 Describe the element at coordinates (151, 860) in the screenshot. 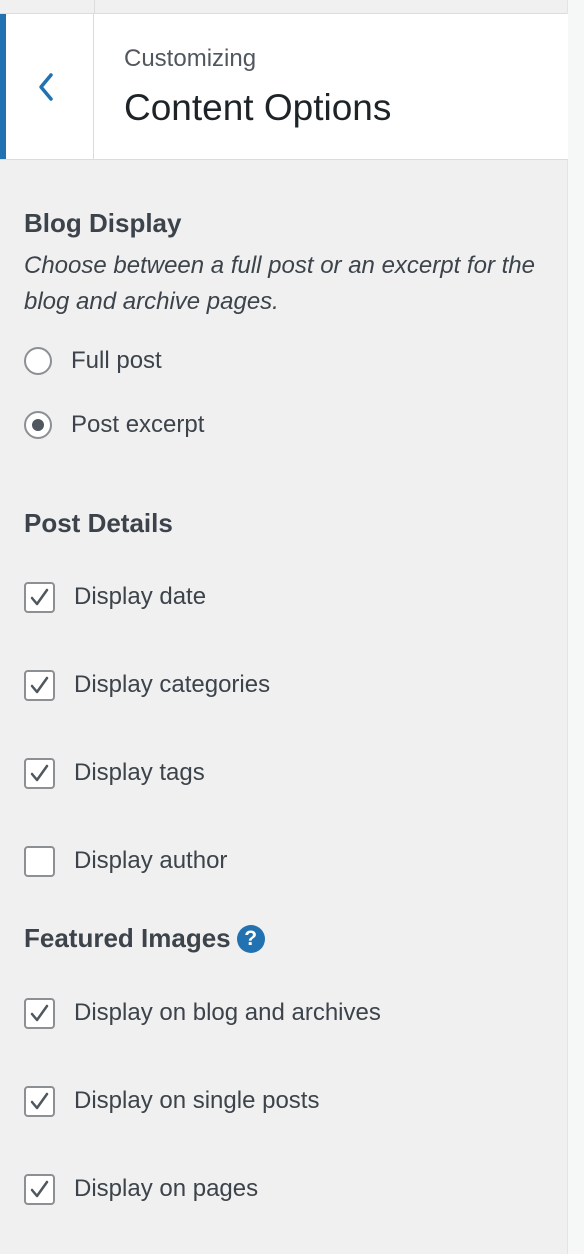

I see `checkbox-label: Display author` at that location.